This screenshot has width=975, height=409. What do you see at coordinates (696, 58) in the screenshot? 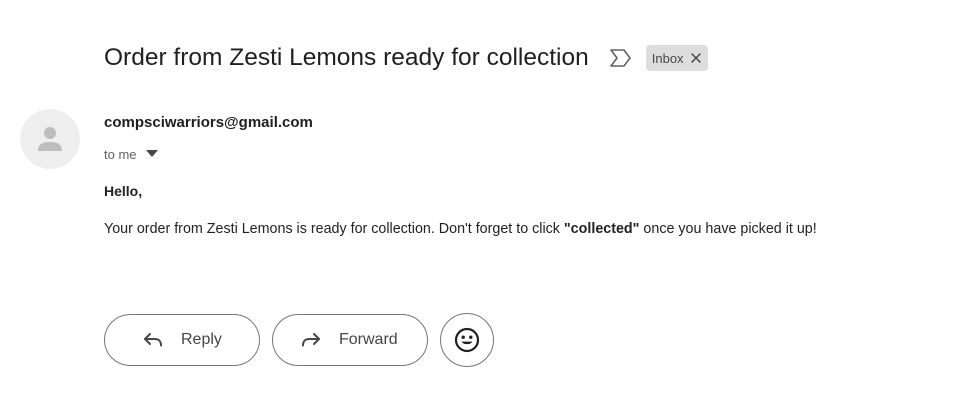
I see `close-icon` at bounding box center [696, 58].